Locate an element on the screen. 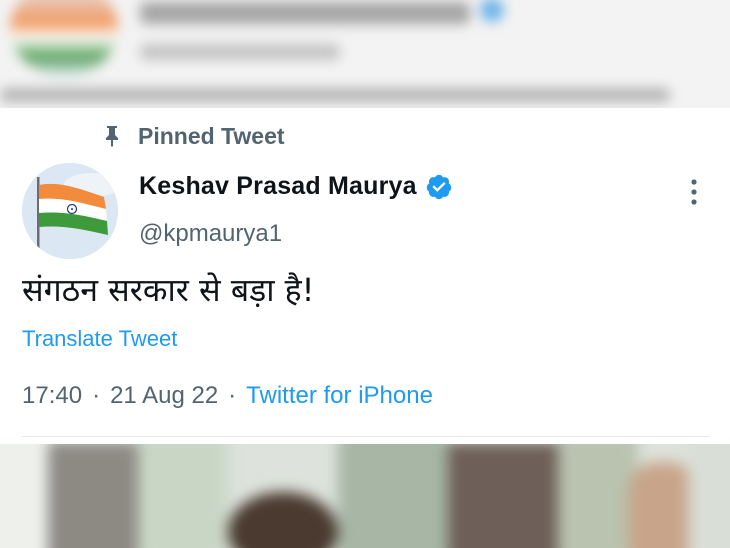  tweet-text: संगठन सरकार से बड़ा है! is located at coordinates (168, 290).